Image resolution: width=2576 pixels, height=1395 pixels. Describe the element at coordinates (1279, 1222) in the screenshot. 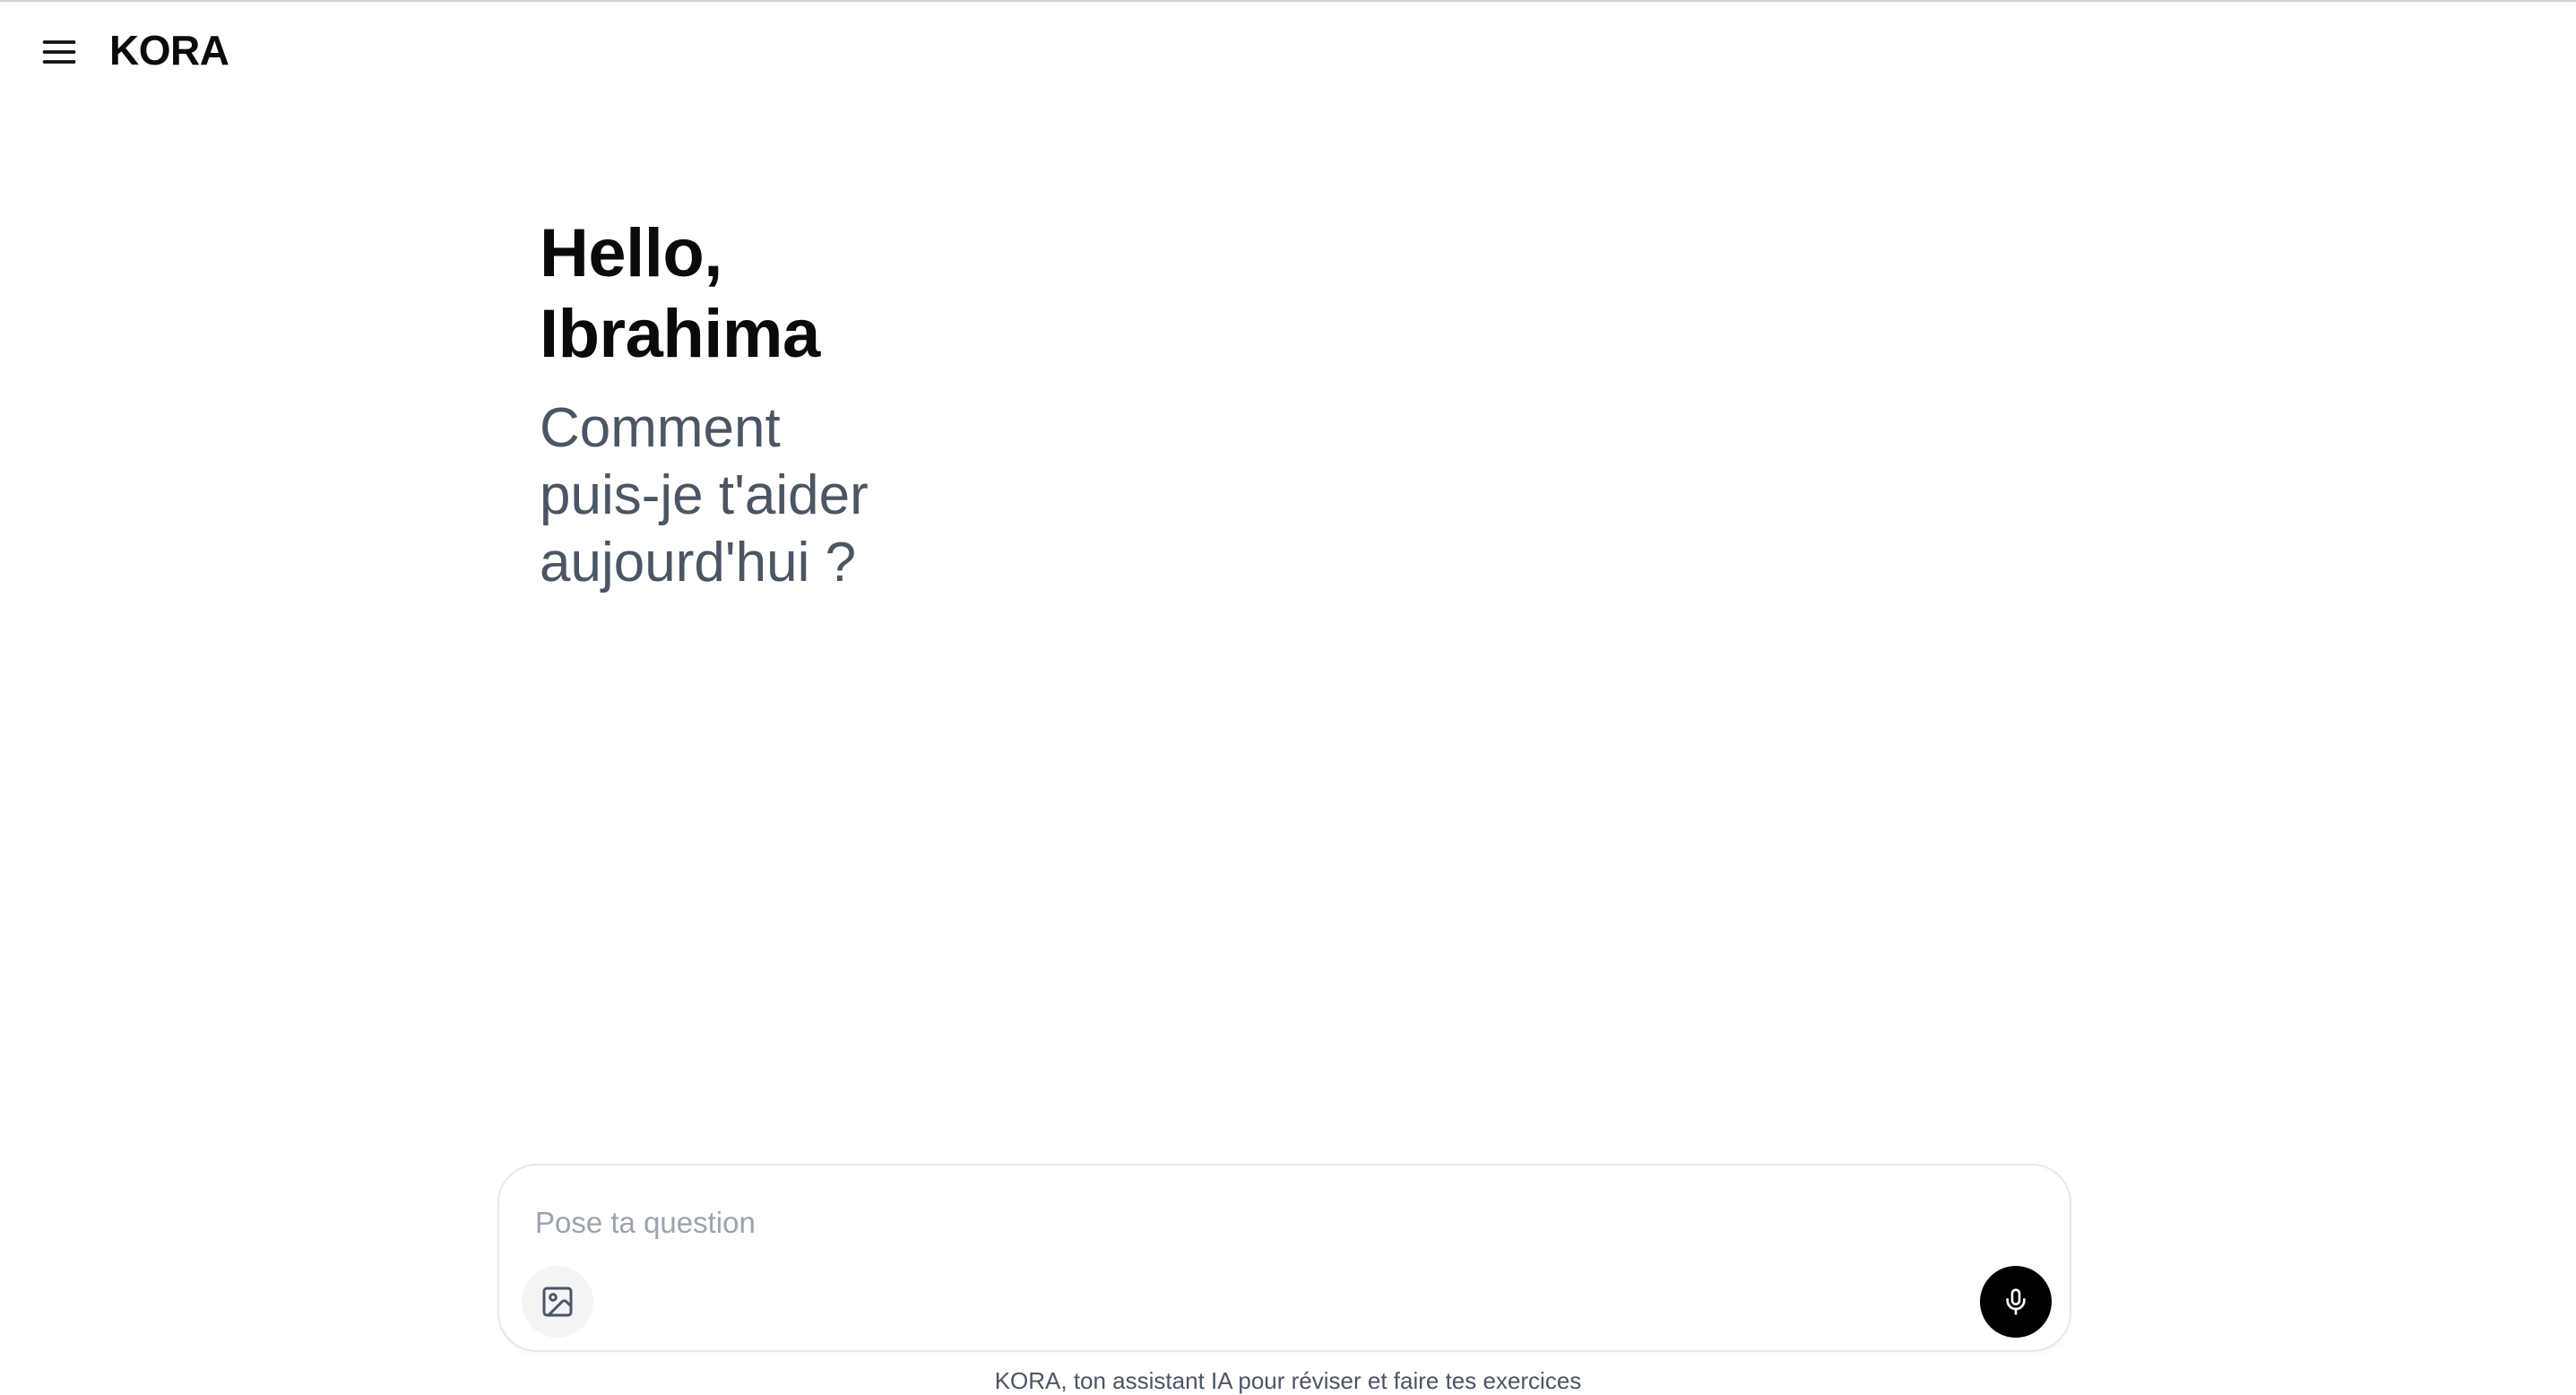

I see `question-input` at that location.